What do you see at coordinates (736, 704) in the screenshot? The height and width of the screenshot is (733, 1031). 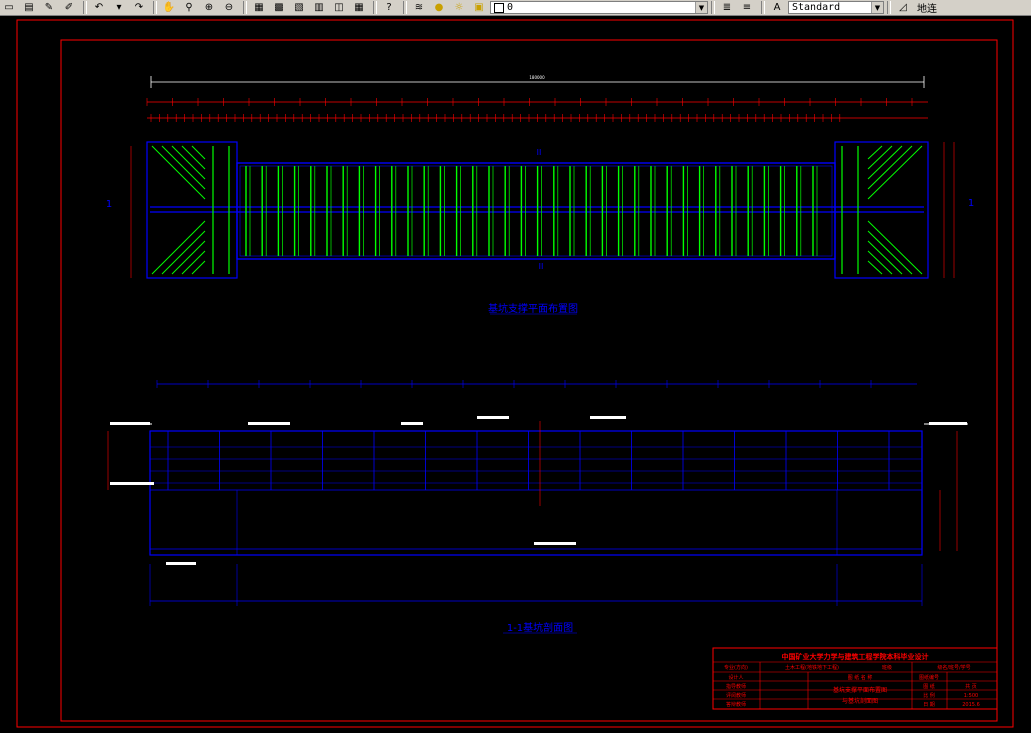 I see `tb-cell: 答辩教师` at bounding box center [736, 704].